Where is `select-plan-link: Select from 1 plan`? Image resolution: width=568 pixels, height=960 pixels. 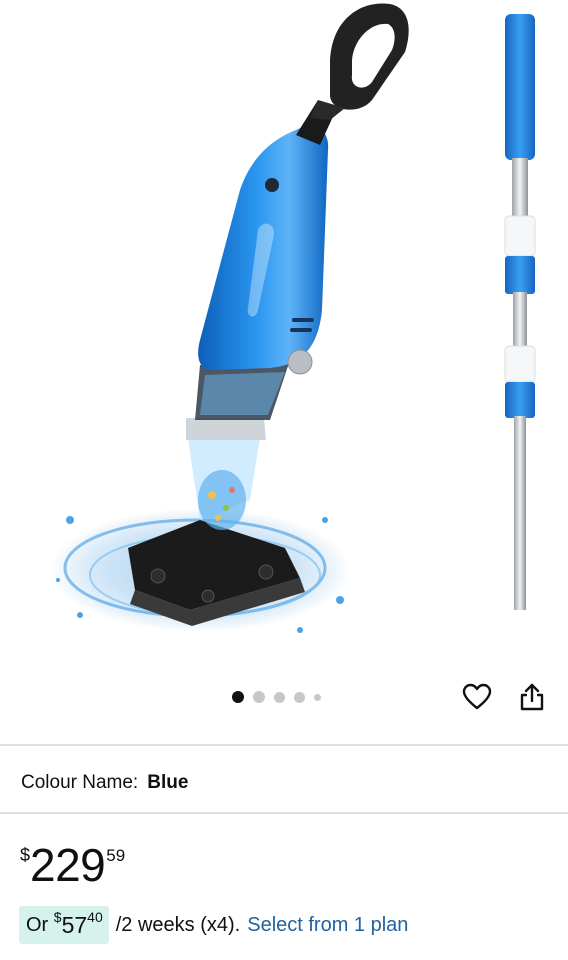 select-plan-link: Select from 1 plan is located at coordinates (327, 925).